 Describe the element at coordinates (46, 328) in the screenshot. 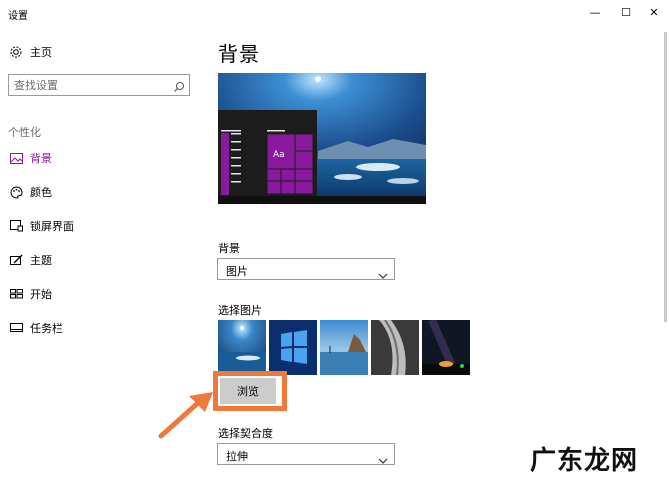

I see `sidebar-item-label: 任务栏` at that location.